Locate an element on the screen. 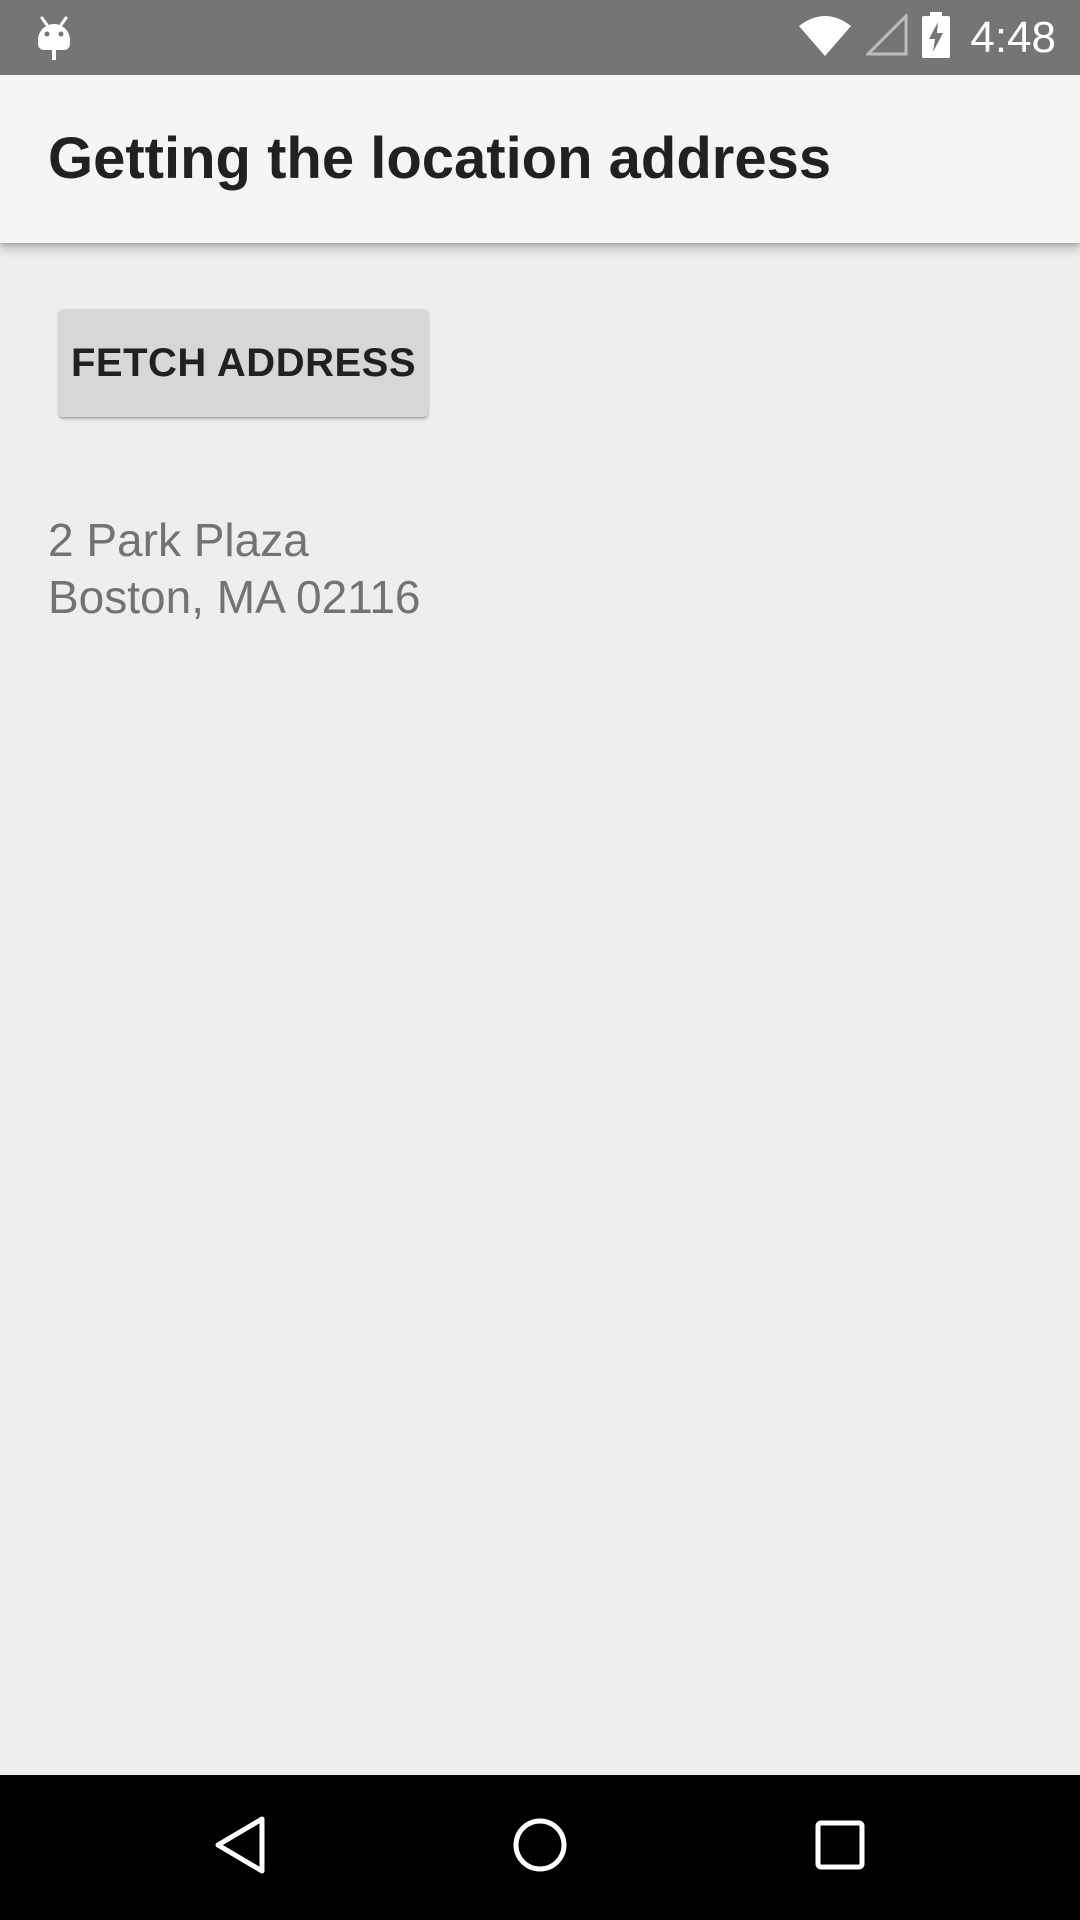 This screenshot has width=1080, height=1920. cell-signal-icon is located at coordinates (886, 36).